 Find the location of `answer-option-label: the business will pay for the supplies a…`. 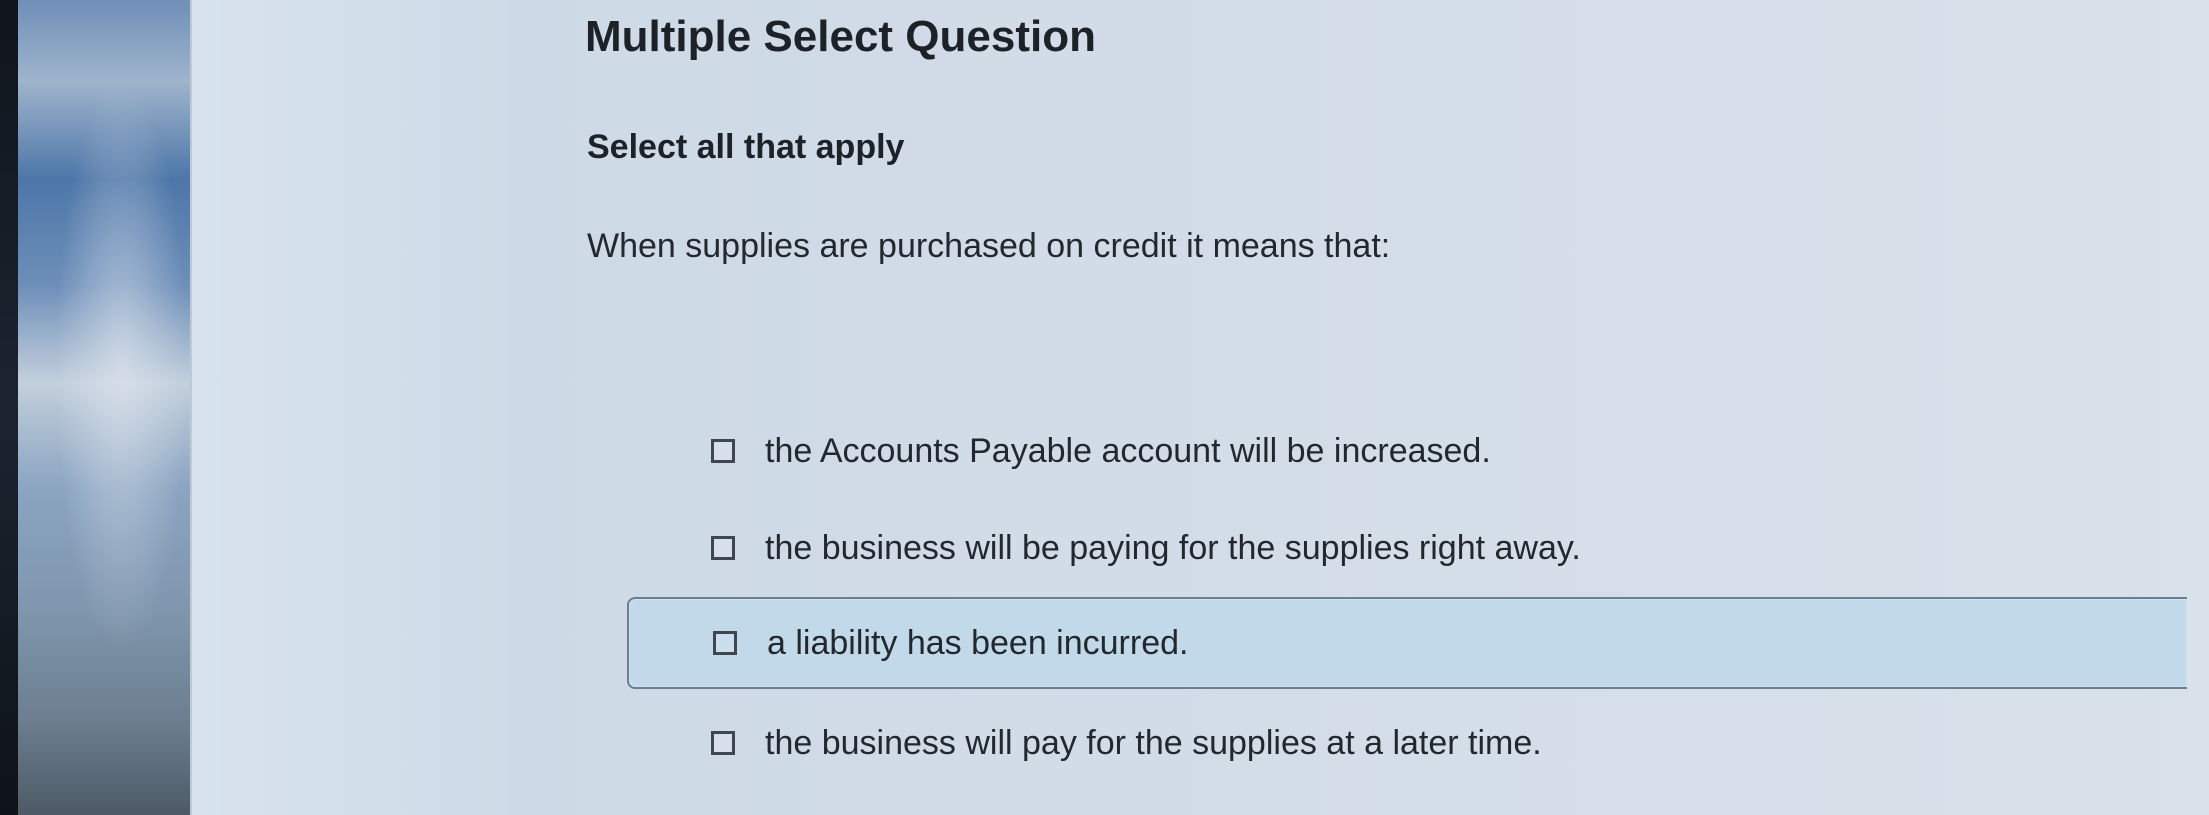

answer-option-label: the business will pay for the supplies a… is located at coordinates (1153, 742).